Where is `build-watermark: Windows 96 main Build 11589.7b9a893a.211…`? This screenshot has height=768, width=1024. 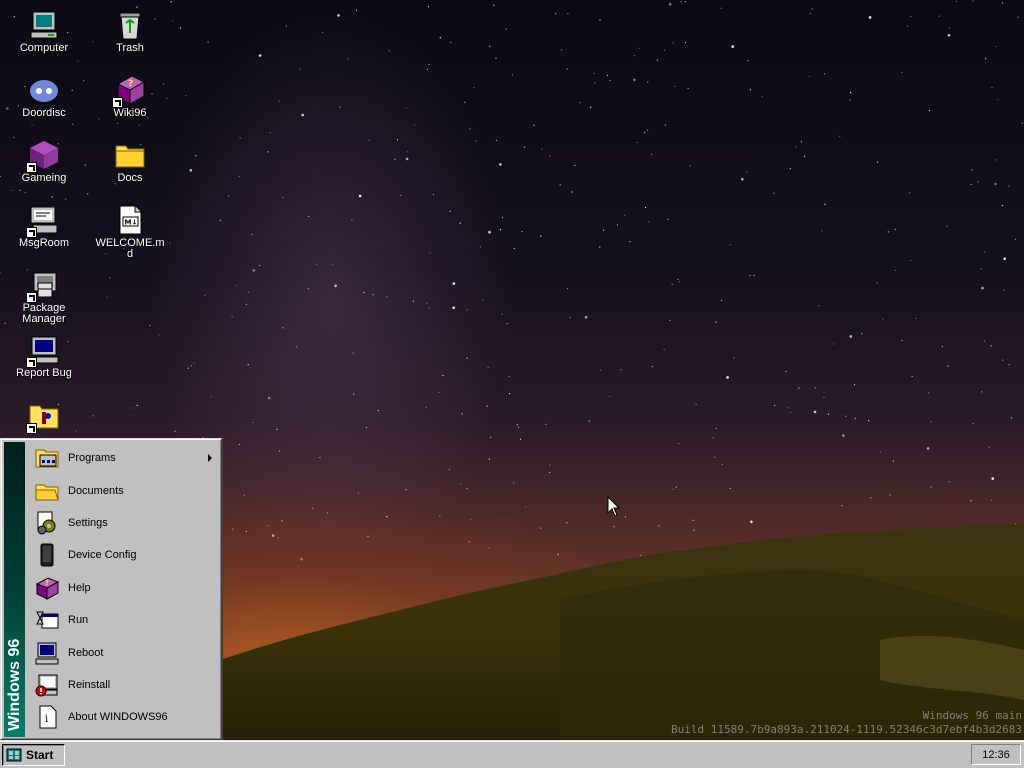 build-watermark: Windows 96 main Build 11589.7b9a893a.211… is located at coordinates (846, 723).